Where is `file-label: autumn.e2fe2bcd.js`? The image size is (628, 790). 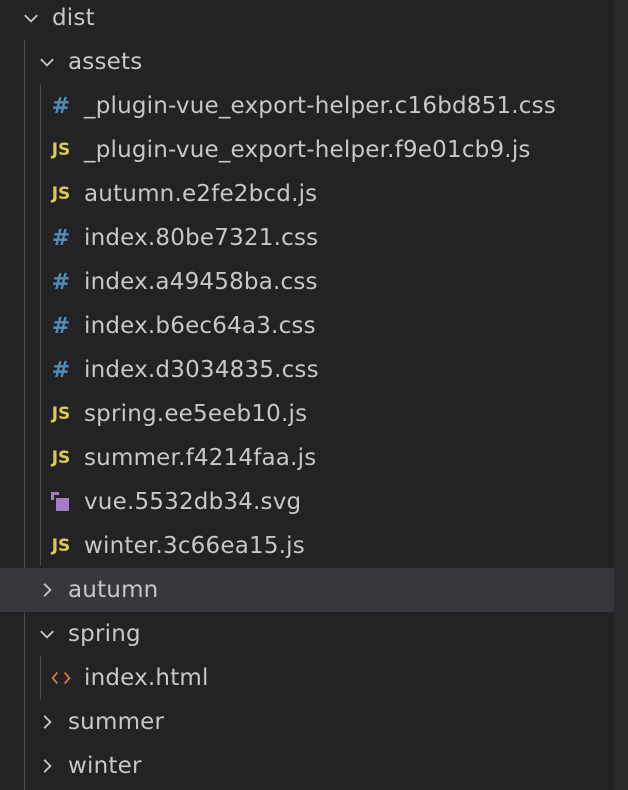 file-label: autumn.e2fe2bcd.js is located at coordinates (201, 194).